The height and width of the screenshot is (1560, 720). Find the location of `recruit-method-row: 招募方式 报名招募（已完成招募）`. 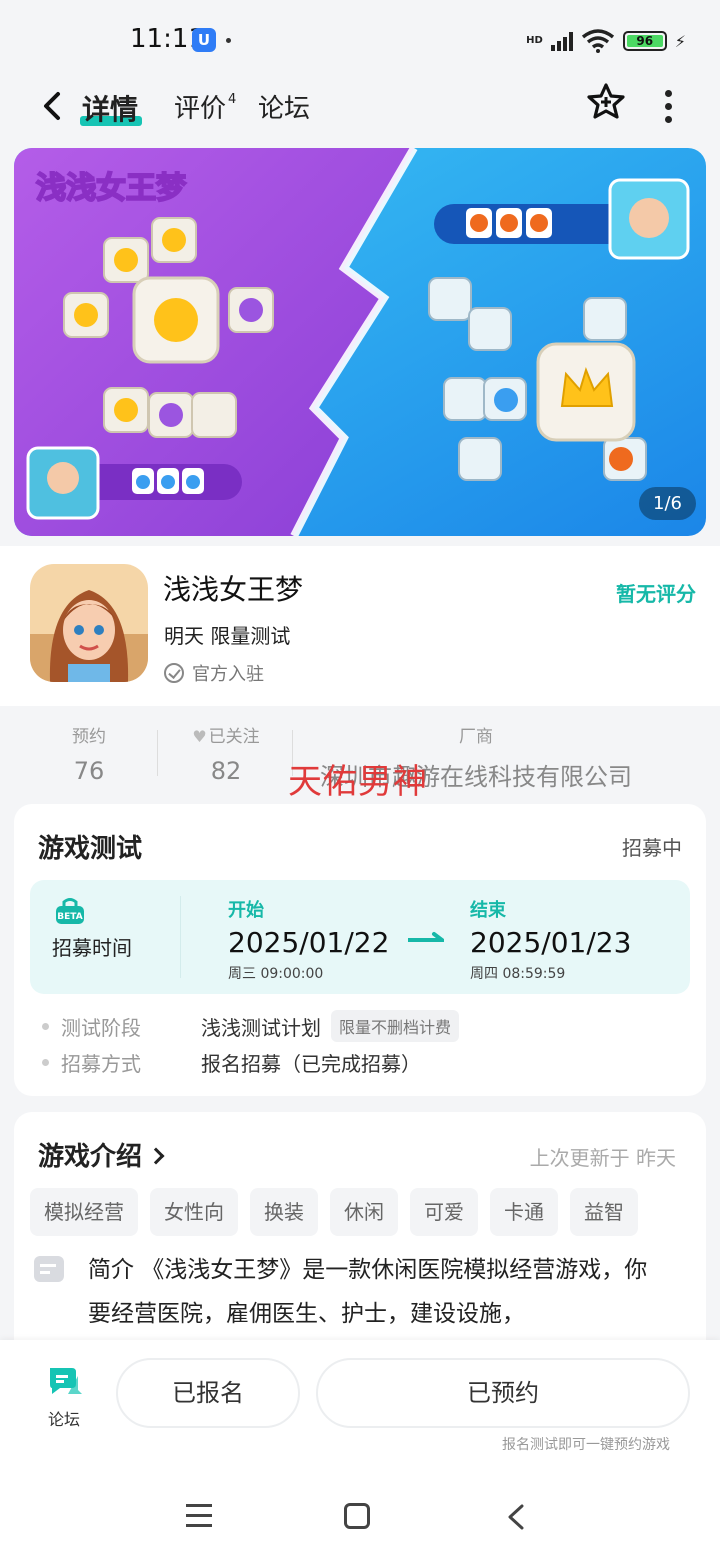

recruit-method-row: 招募方式 报名招募（已完成招募） is located at coordinates (231, 1062).